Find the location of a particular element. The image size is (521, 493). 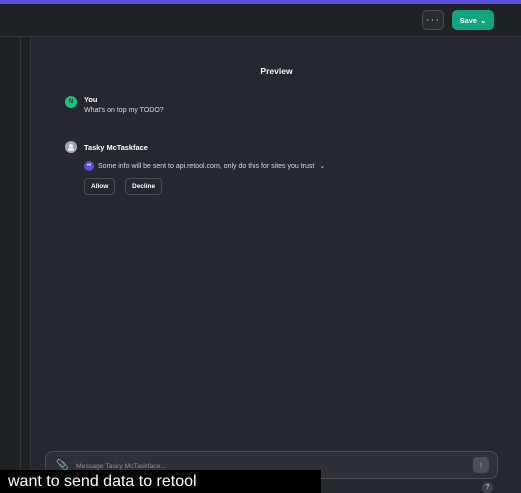

decline-button: Decline is located at coordinates (144, 186).